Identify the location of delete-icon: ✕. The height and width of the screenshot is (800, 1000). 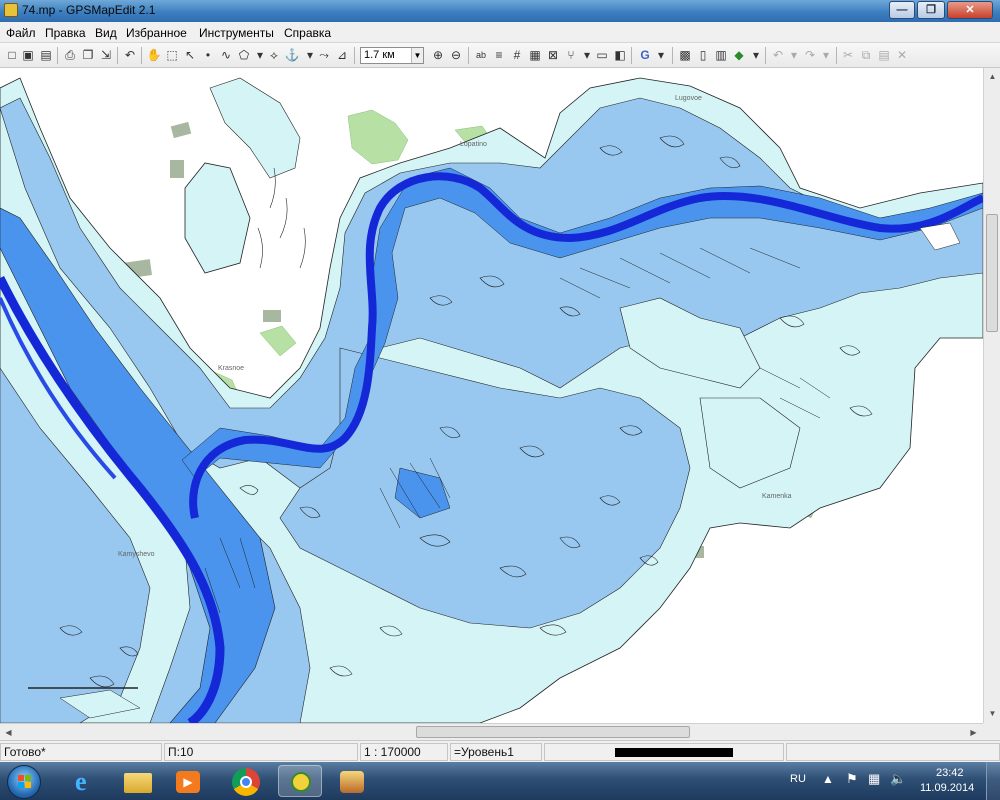
(902, 55).